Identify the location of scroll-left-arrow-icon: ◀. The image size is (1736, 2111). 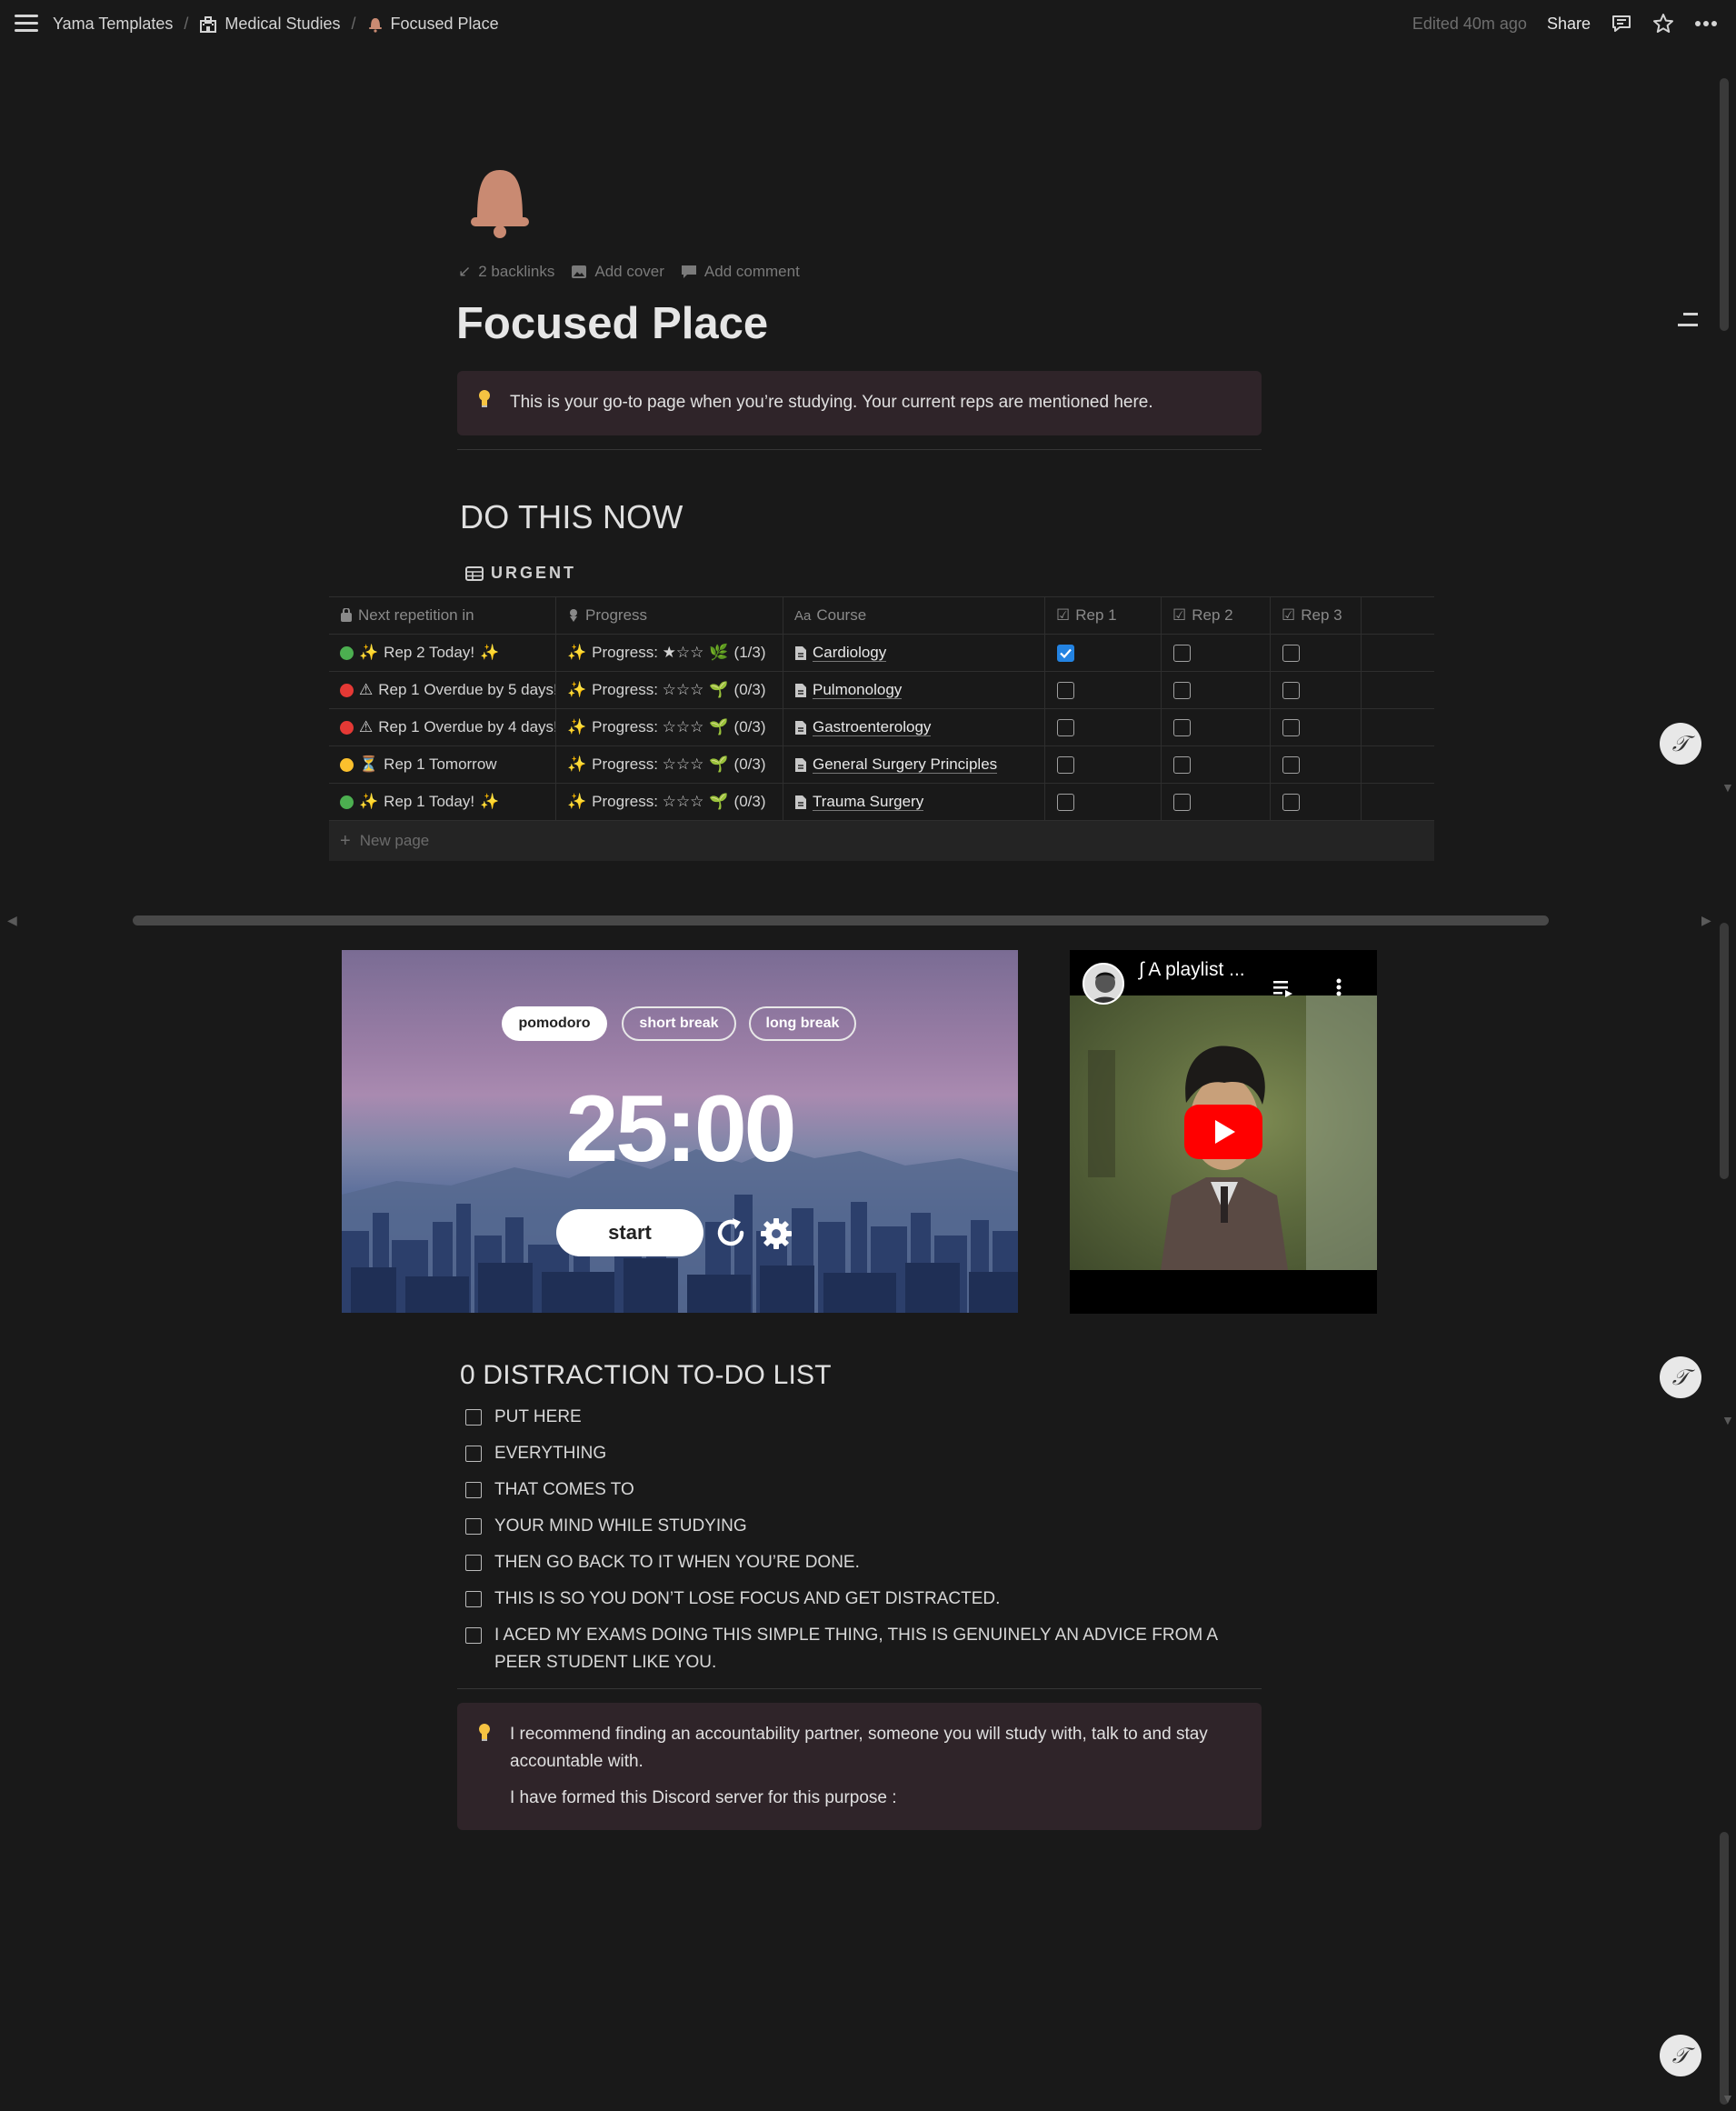
(12, 920).